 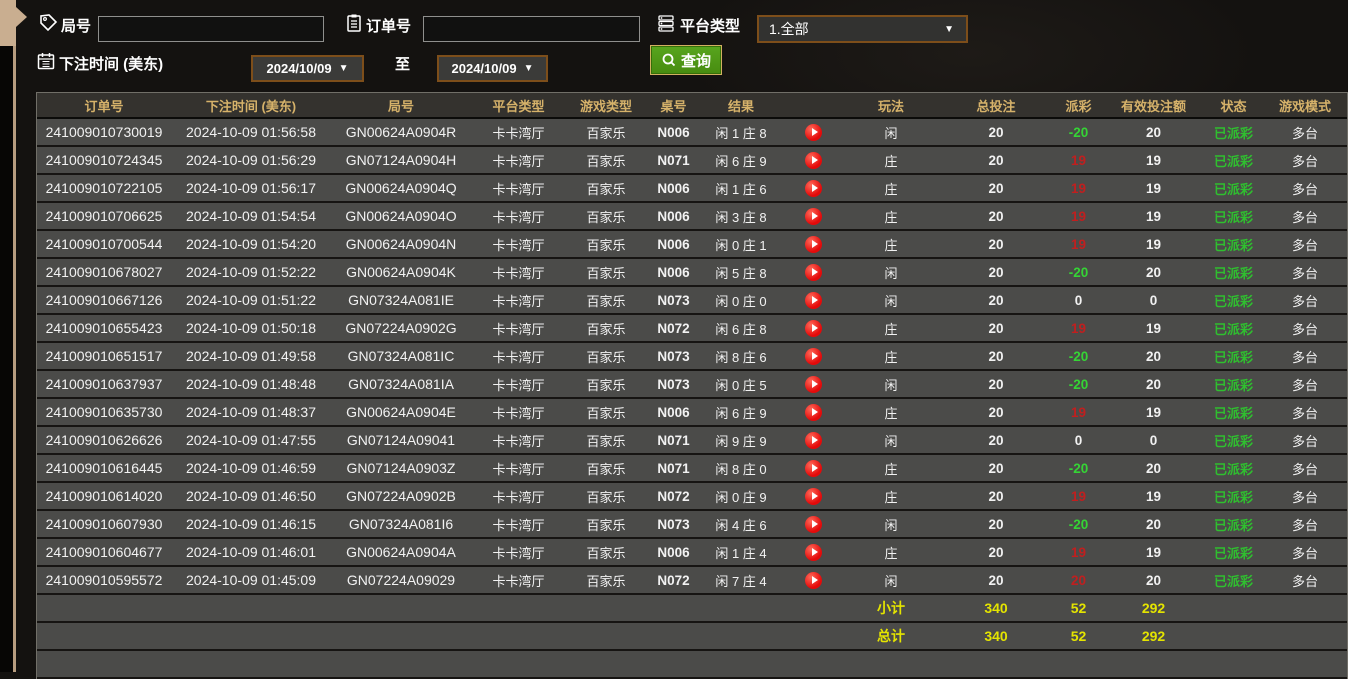 I want to click on platform-type-select: 1.全部 ▼, so click(x=862, y=29).